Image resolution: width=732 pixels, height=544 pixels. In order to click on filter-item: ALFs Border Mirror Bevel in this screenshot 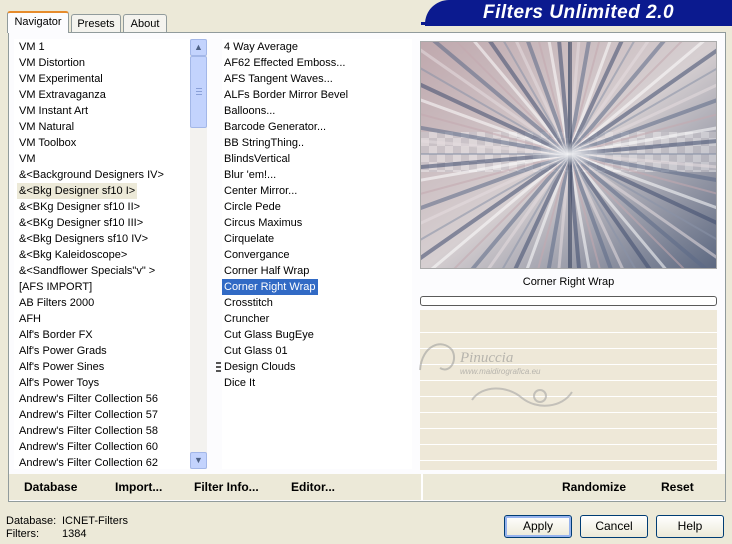, I will do `click(286, 95)`.